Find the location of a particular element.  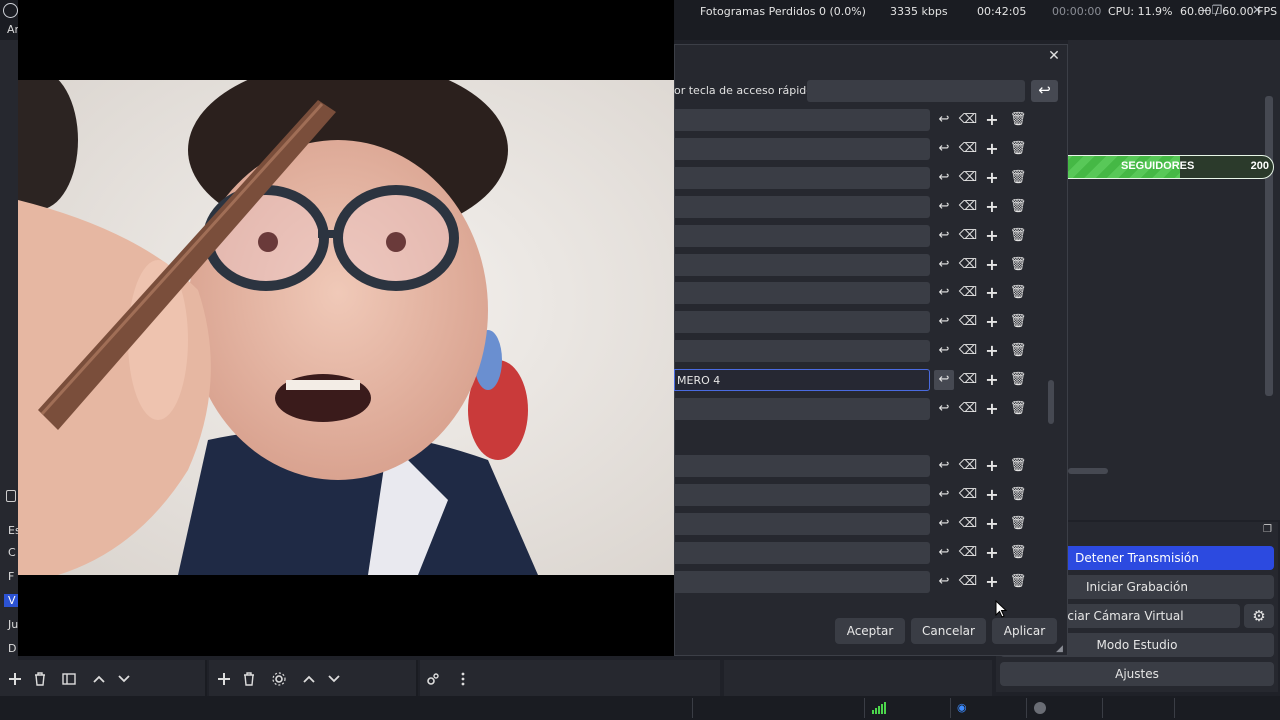

mixer-menu-icon is located at coordinates (463, 679).